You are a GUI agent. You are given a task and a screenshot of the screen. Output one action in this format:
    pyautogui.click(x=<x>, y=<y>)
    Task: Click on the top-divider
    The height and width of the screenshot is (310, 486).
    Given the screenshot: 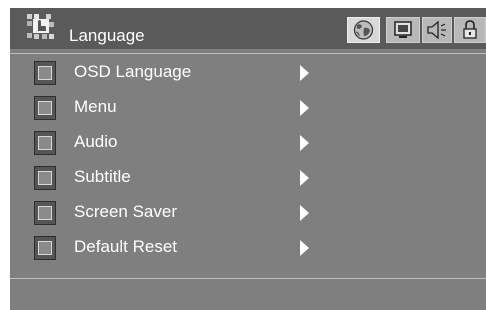 What is the action you would take?
    pyautogui.click(x=248, y=53)
    